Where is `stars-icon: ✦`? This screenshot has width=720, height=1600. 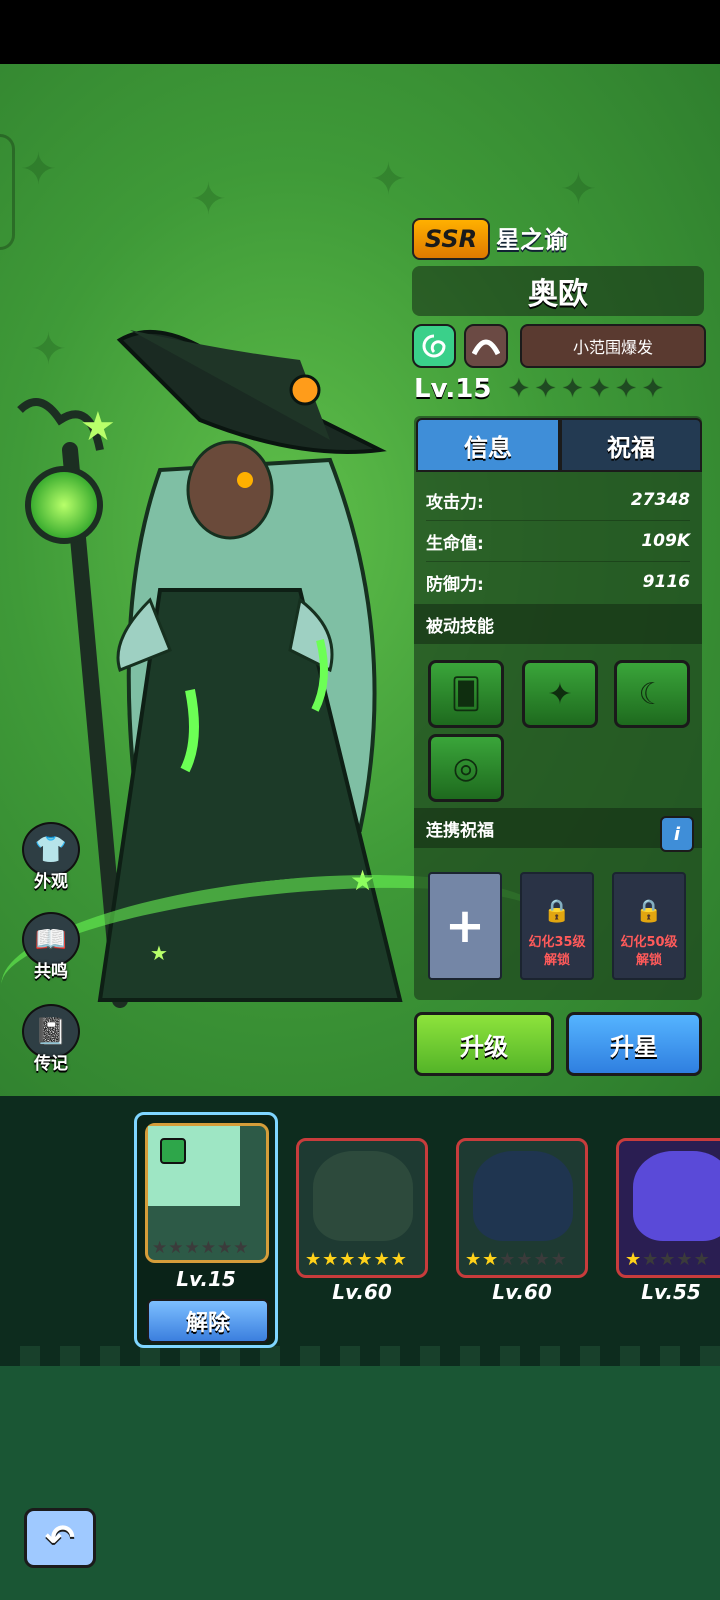
stars-icon: ✦ is located at coordinates (560, 694).